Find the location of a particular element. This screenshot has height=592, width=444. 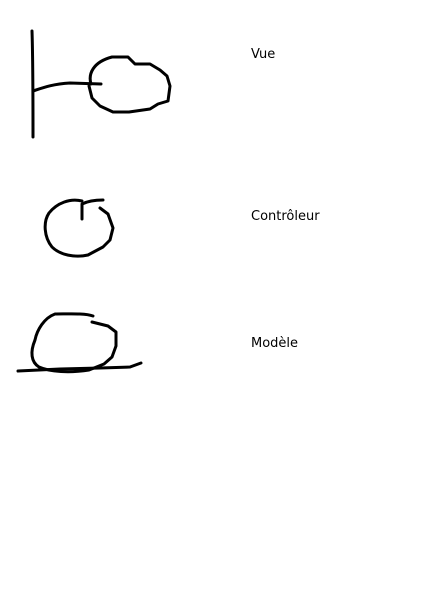

control-icon is located at coordinates (79, 228).